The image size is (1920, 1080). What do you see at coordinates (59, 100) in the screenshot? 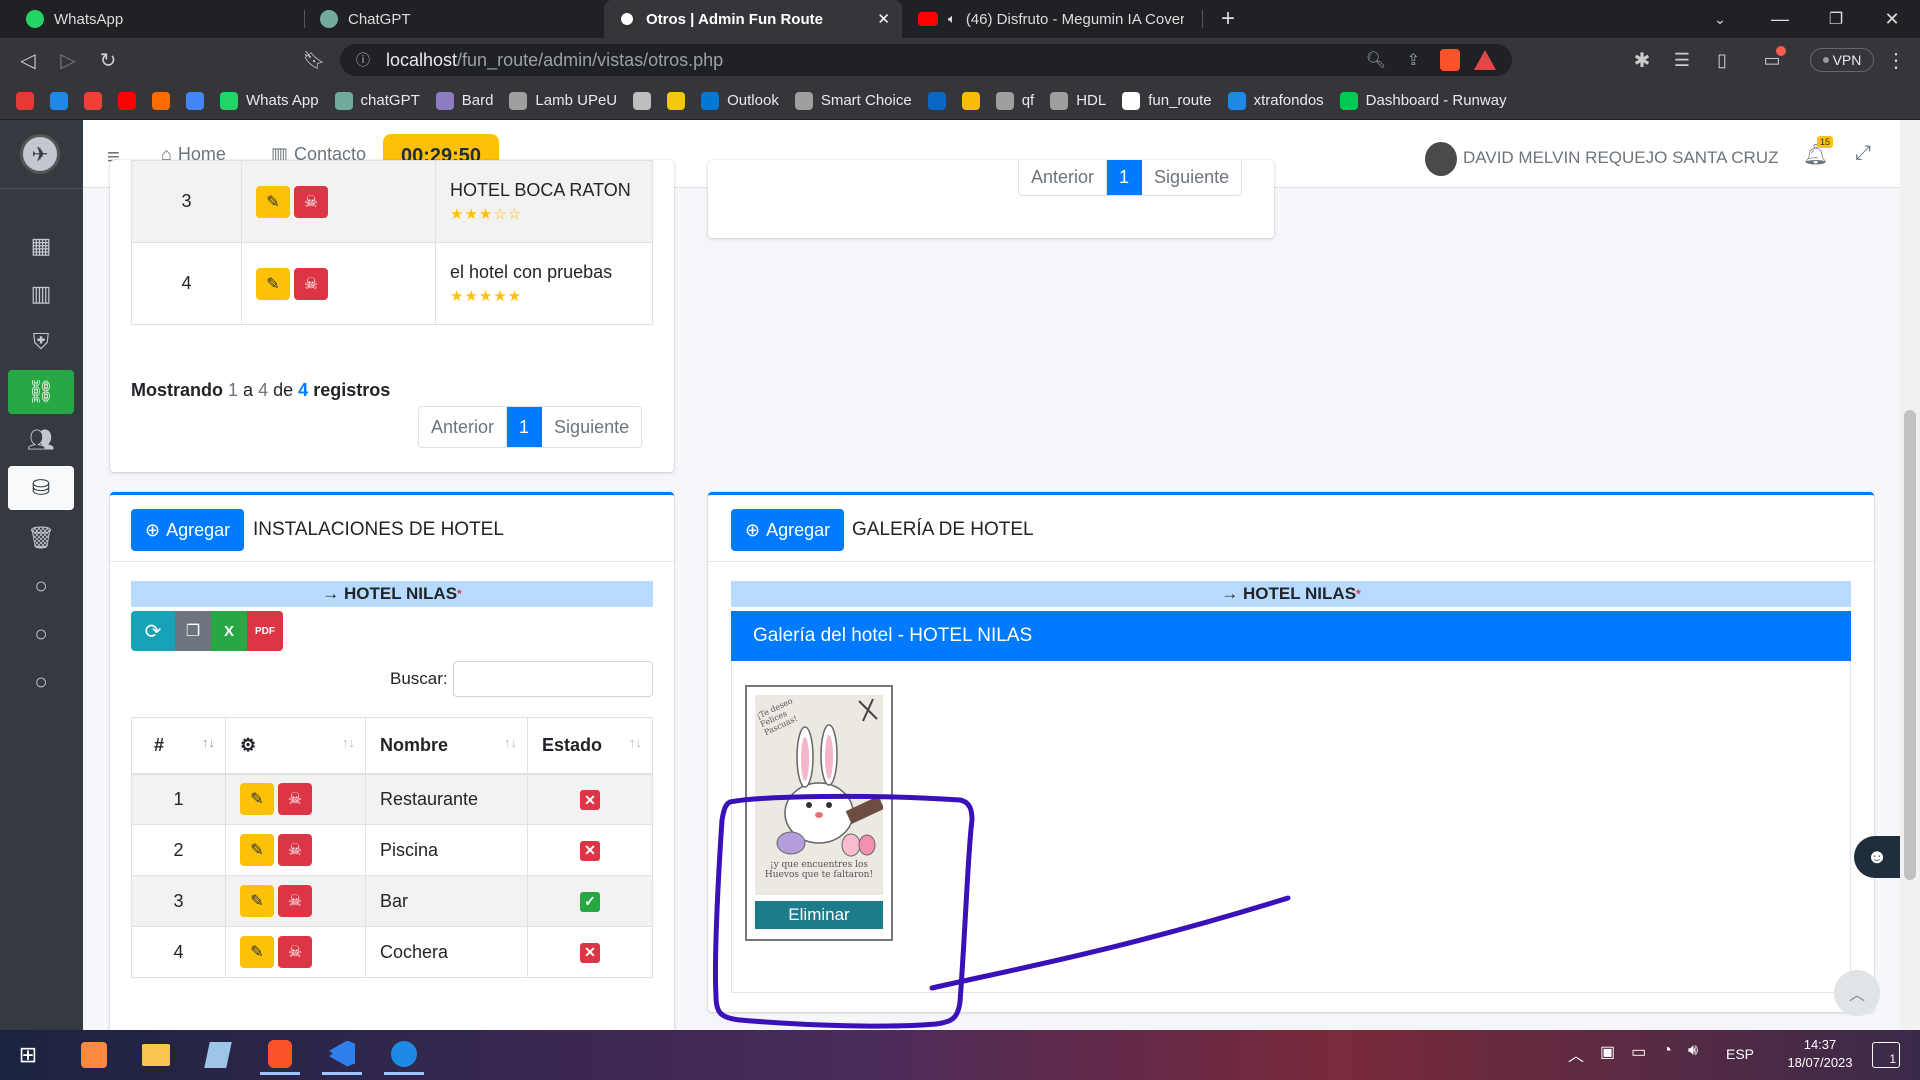
I see `bookmark-edge` at bounding box center [59, 100].